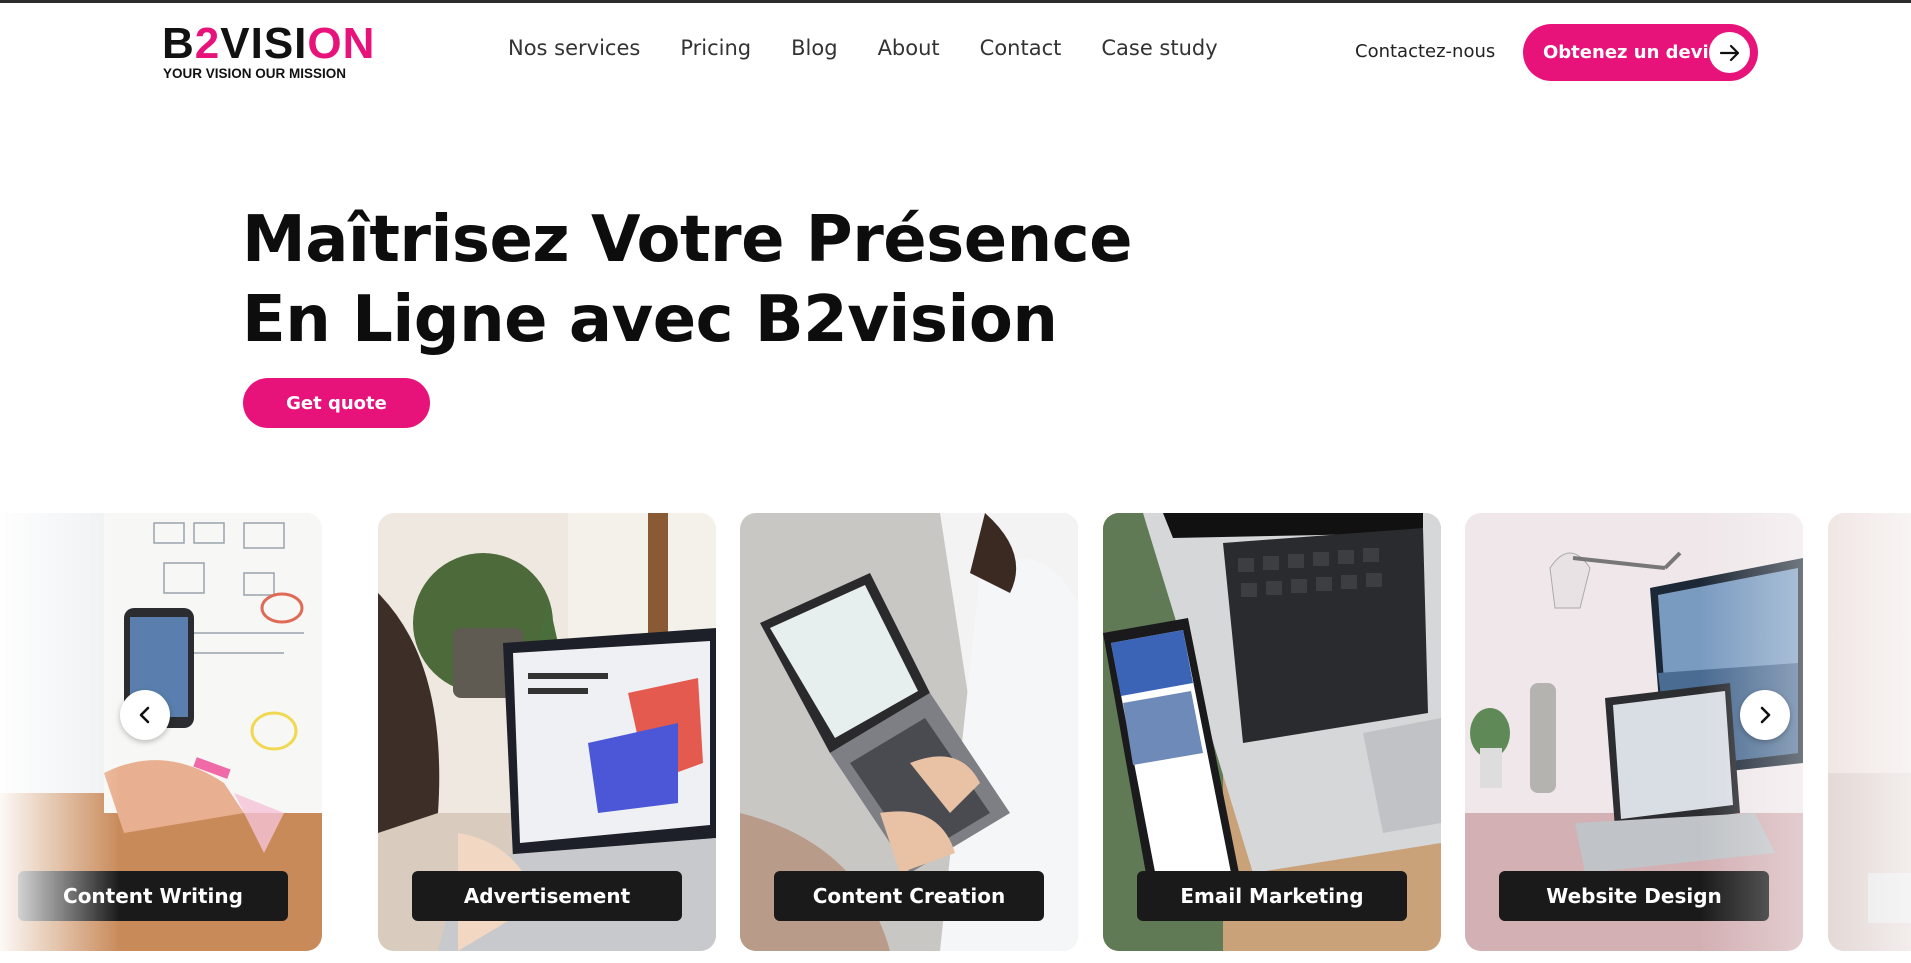  I want to click on top-border, so click(955, 1).